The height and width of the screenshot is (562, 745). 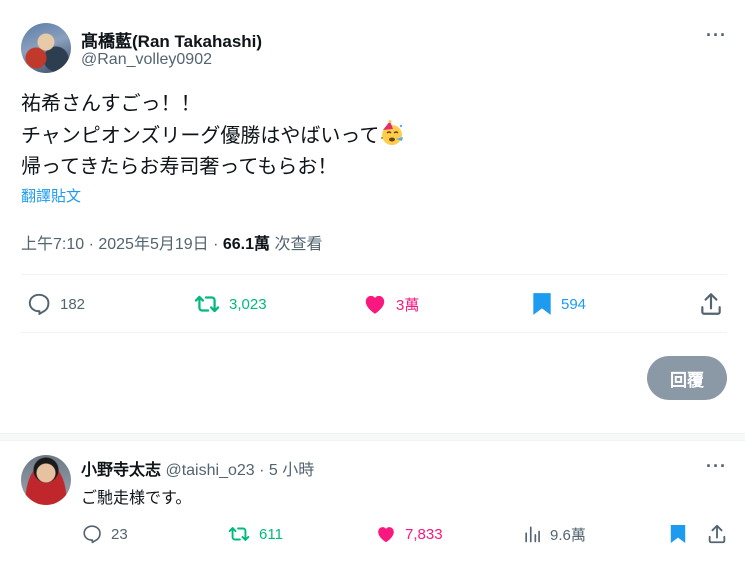 I want to click on retweet-count: 3,023, so click(x=248, y=304).